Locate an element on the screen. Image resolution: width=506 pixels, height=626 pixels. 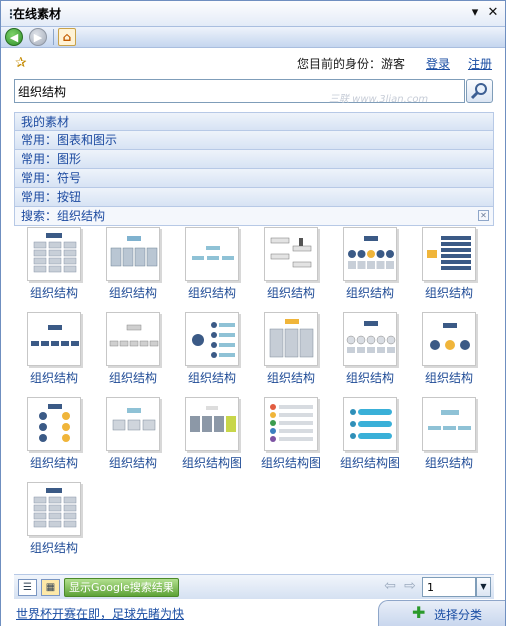
choose-category-label: 选择分类 is located at coordinates (458, 615).